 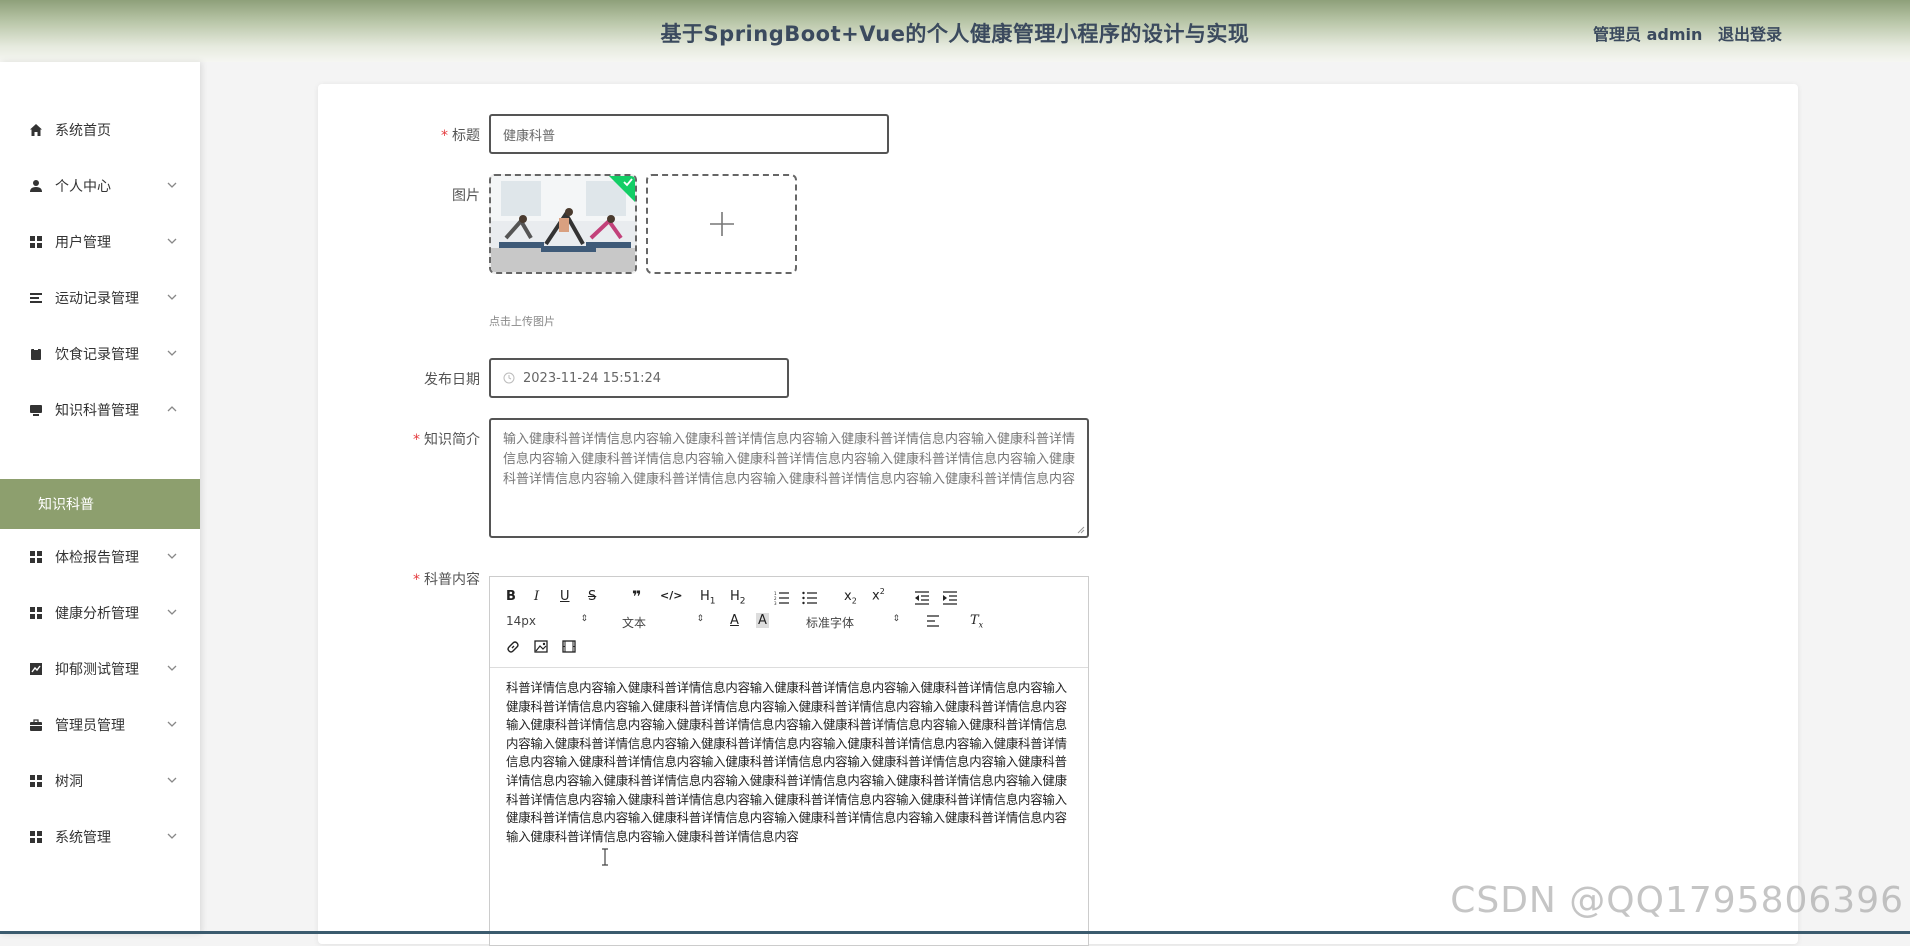 What do you see at coordinates (830, 623) in the screenshot?
I see `font-family-value: 标准字体` at bounding box center [830, 623].